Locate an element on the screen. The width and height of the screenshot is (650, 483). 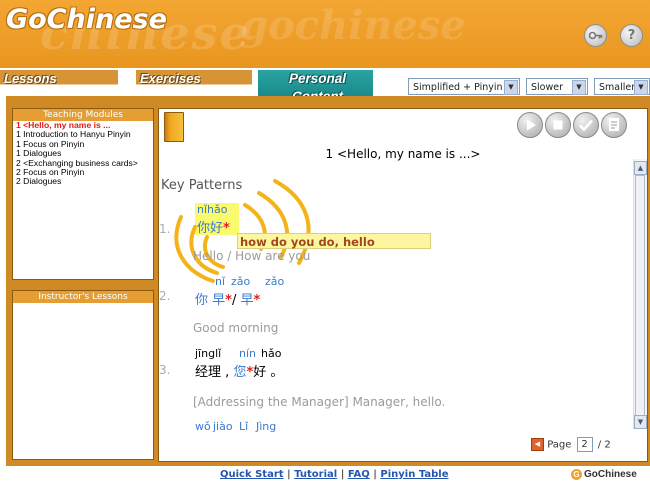
app-logo: GoChinese is located at coordinates (86, 19).